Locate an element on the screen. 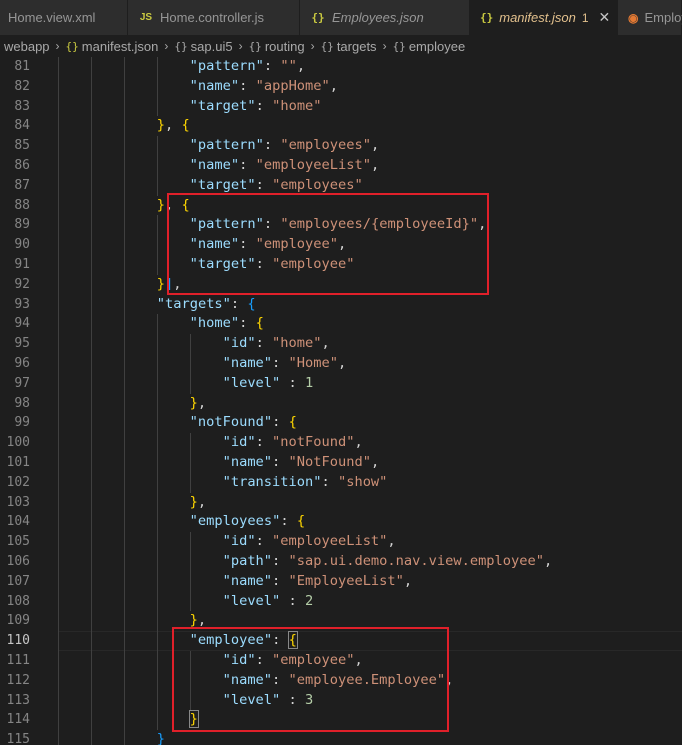  line-number: 85 is located at coordinates (22, 146).